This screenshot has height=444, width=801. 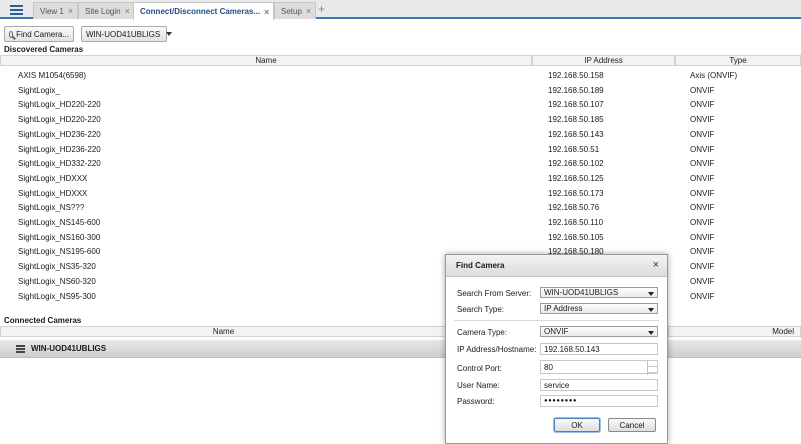 I want to click on cell-ip: 192.168.50.107, so click(x=576, y=105).